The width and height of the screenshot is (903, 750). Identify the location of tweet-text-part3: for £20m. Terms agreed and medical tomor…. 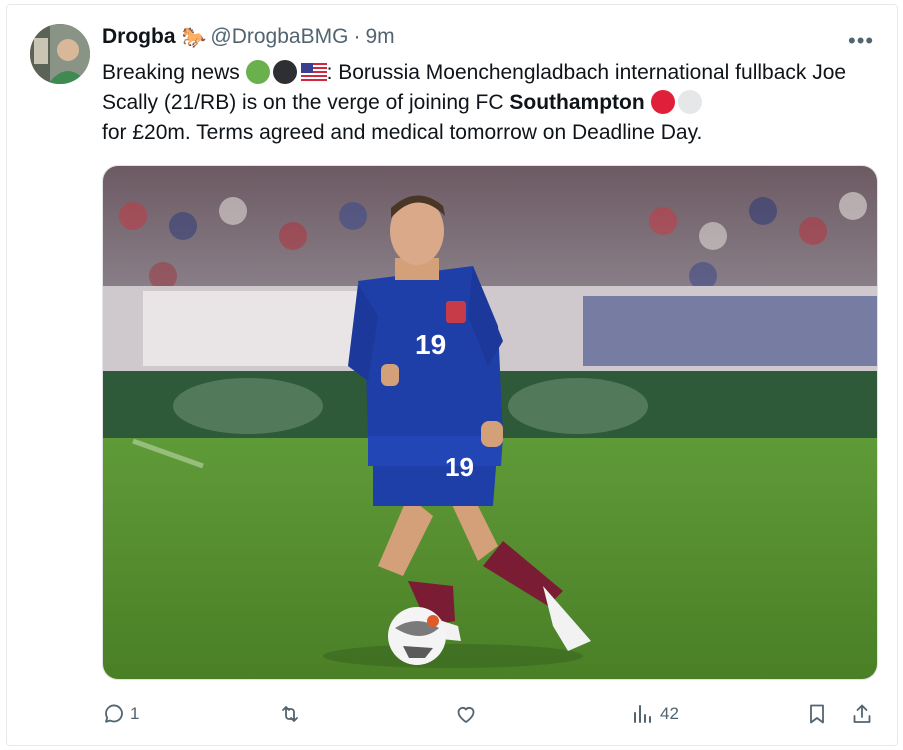
(402, 132).